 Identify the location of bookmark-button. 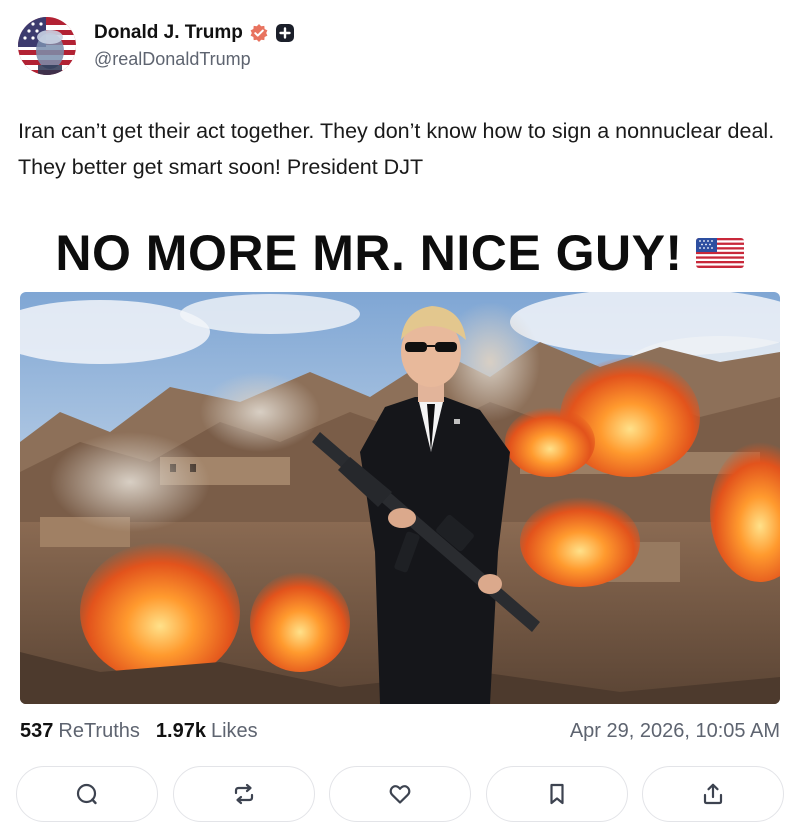
(556, 794).